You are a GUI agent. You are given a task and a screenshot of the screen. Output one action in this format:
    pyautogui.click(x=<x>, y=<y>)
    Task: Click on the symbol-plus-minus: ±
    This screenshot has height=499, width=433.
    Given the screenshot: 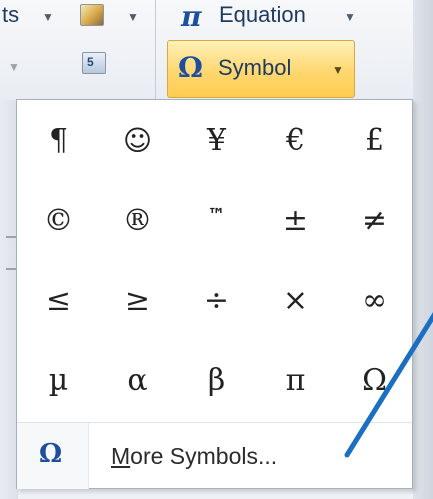 What is the action you would take?
    pyautogui.click(x=295, y=220)
    